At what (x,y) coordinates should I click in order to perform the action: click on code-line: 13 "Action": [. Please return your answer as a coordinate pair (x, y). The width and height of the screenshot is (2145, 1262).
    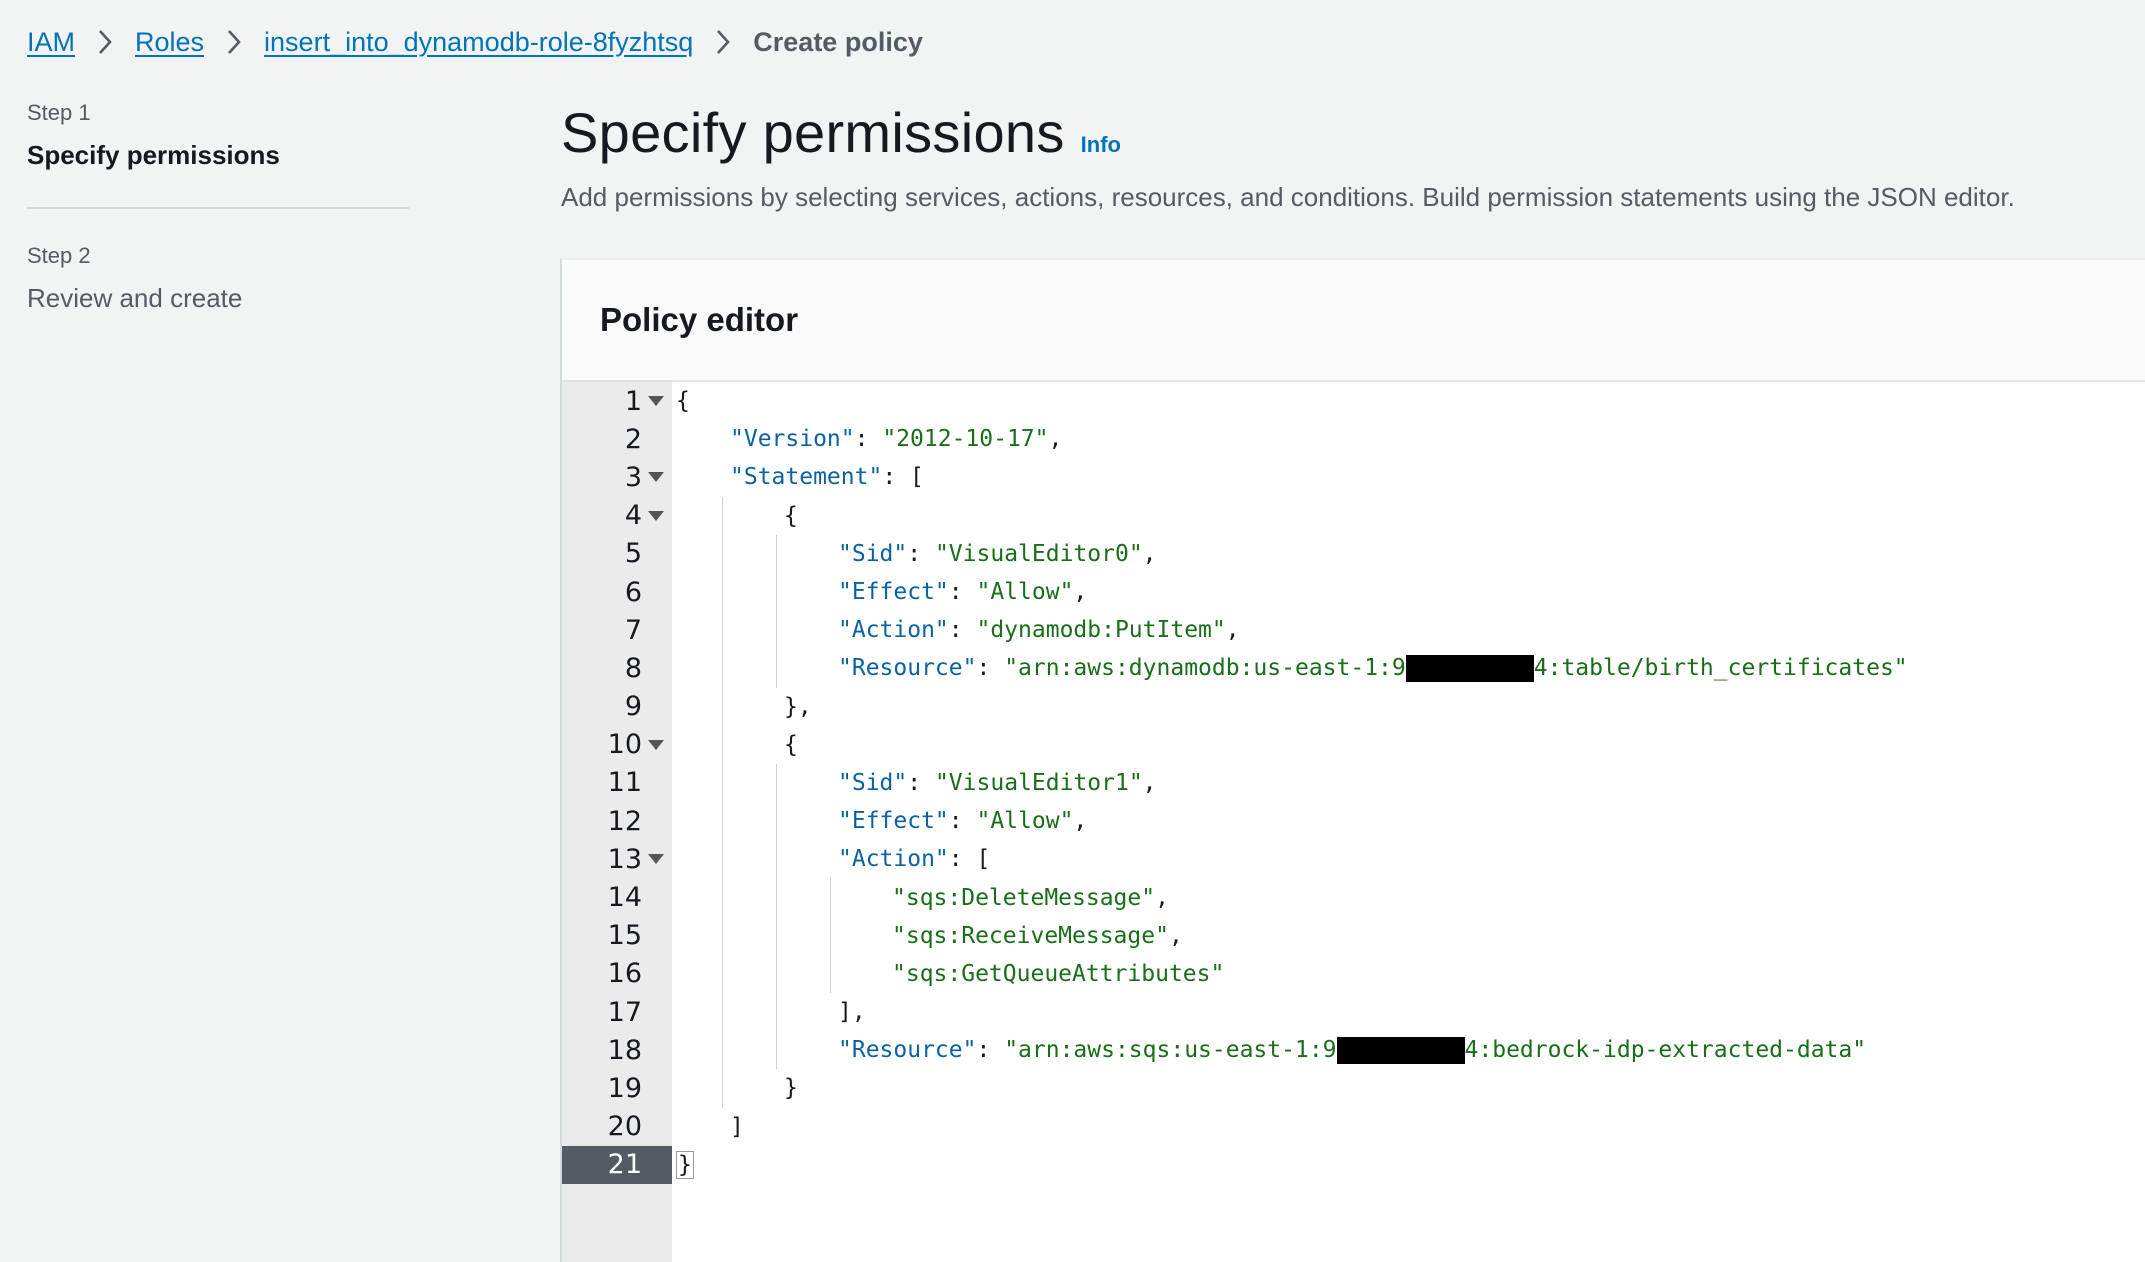
    Looking at the image, I should click on (1353, 859).